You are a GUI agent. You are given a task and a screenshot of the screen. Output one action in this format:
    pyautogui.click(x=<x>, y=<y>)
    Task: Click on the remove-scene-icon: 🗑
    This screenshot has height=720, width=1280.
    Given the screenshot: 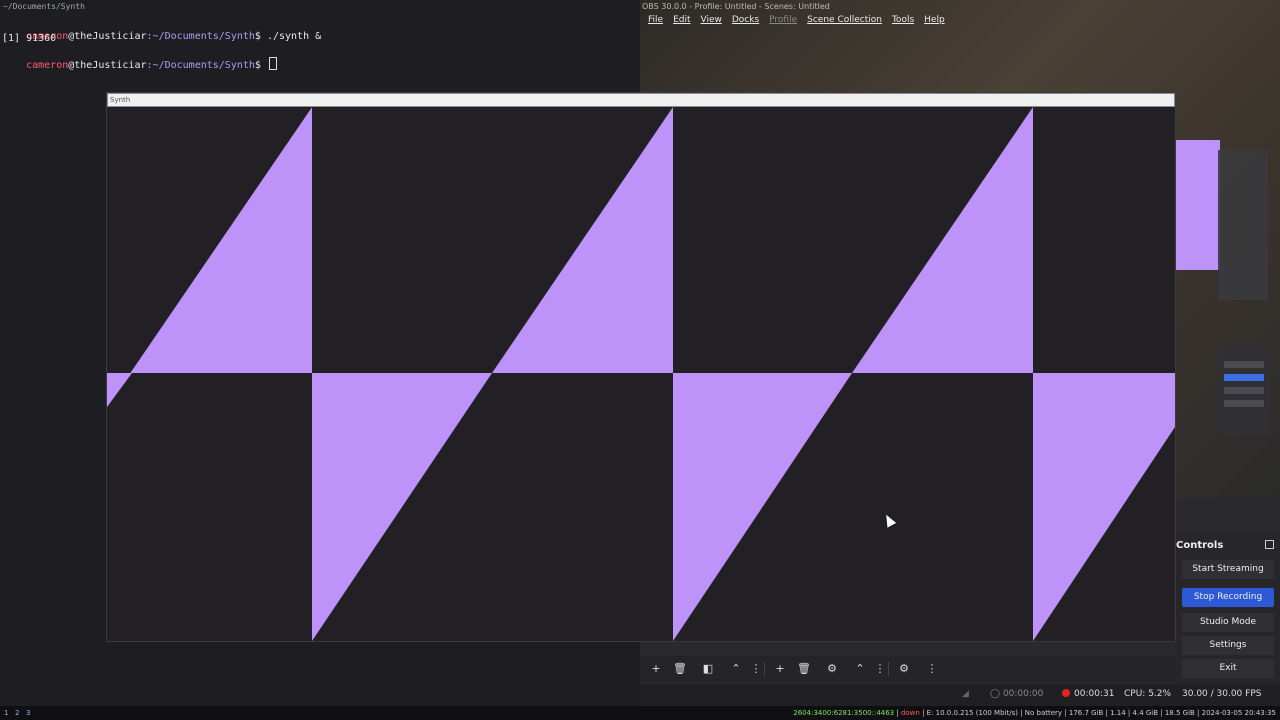 What is the action you would take?
    pyautogui.click(x=680, y=669)
    